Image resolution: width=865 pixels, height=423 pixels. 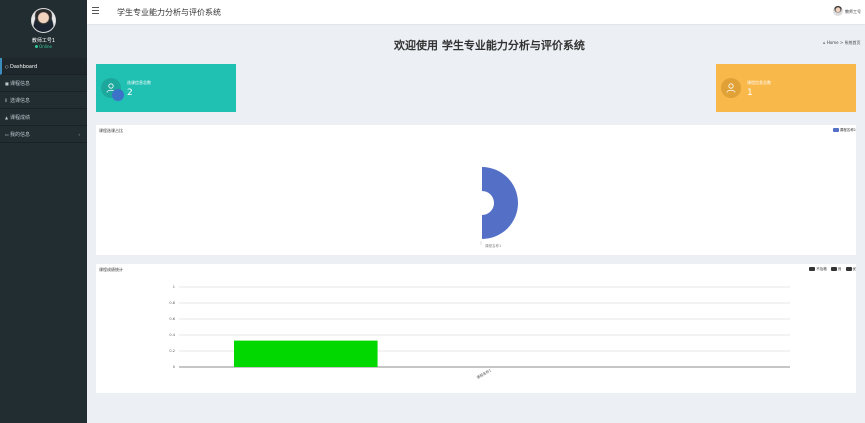 I want to click on y-tick-label: 0.6, so click(x=172, y=319).